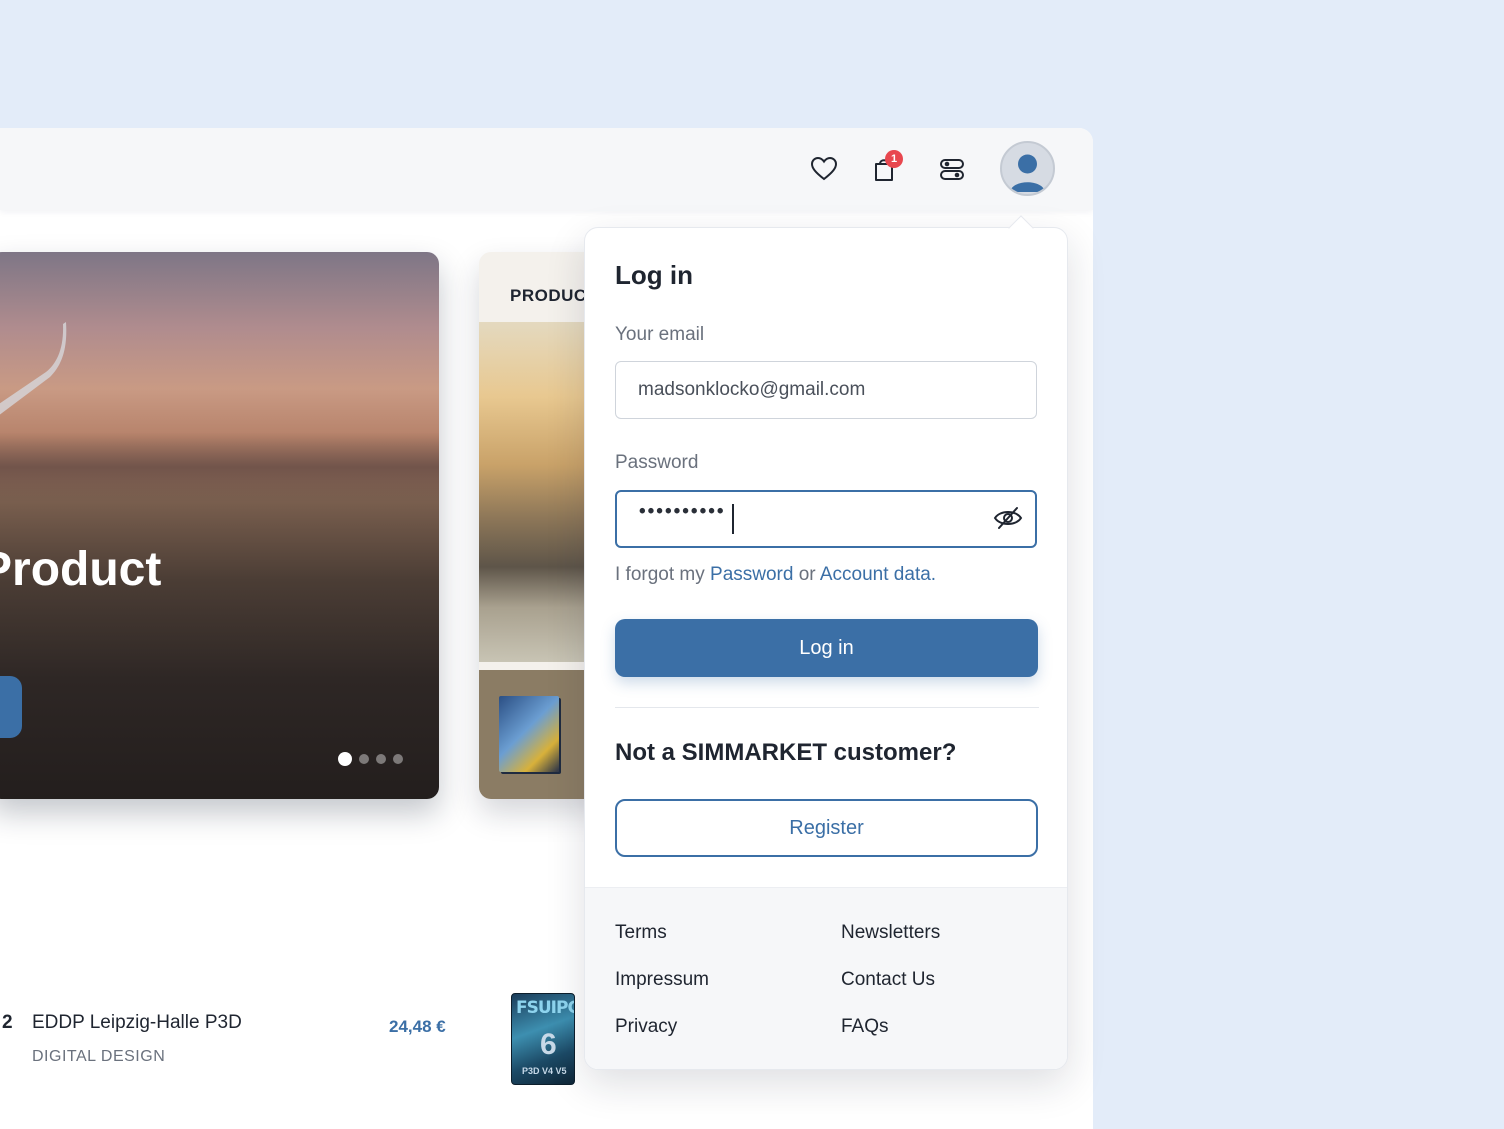 The height and width of the screenshot is (1129, 1504). What do you see at coordinates (660, 574) in the screenshot?
I see `forgot-prefix: I forgot my` at bounding box center [660, 574].